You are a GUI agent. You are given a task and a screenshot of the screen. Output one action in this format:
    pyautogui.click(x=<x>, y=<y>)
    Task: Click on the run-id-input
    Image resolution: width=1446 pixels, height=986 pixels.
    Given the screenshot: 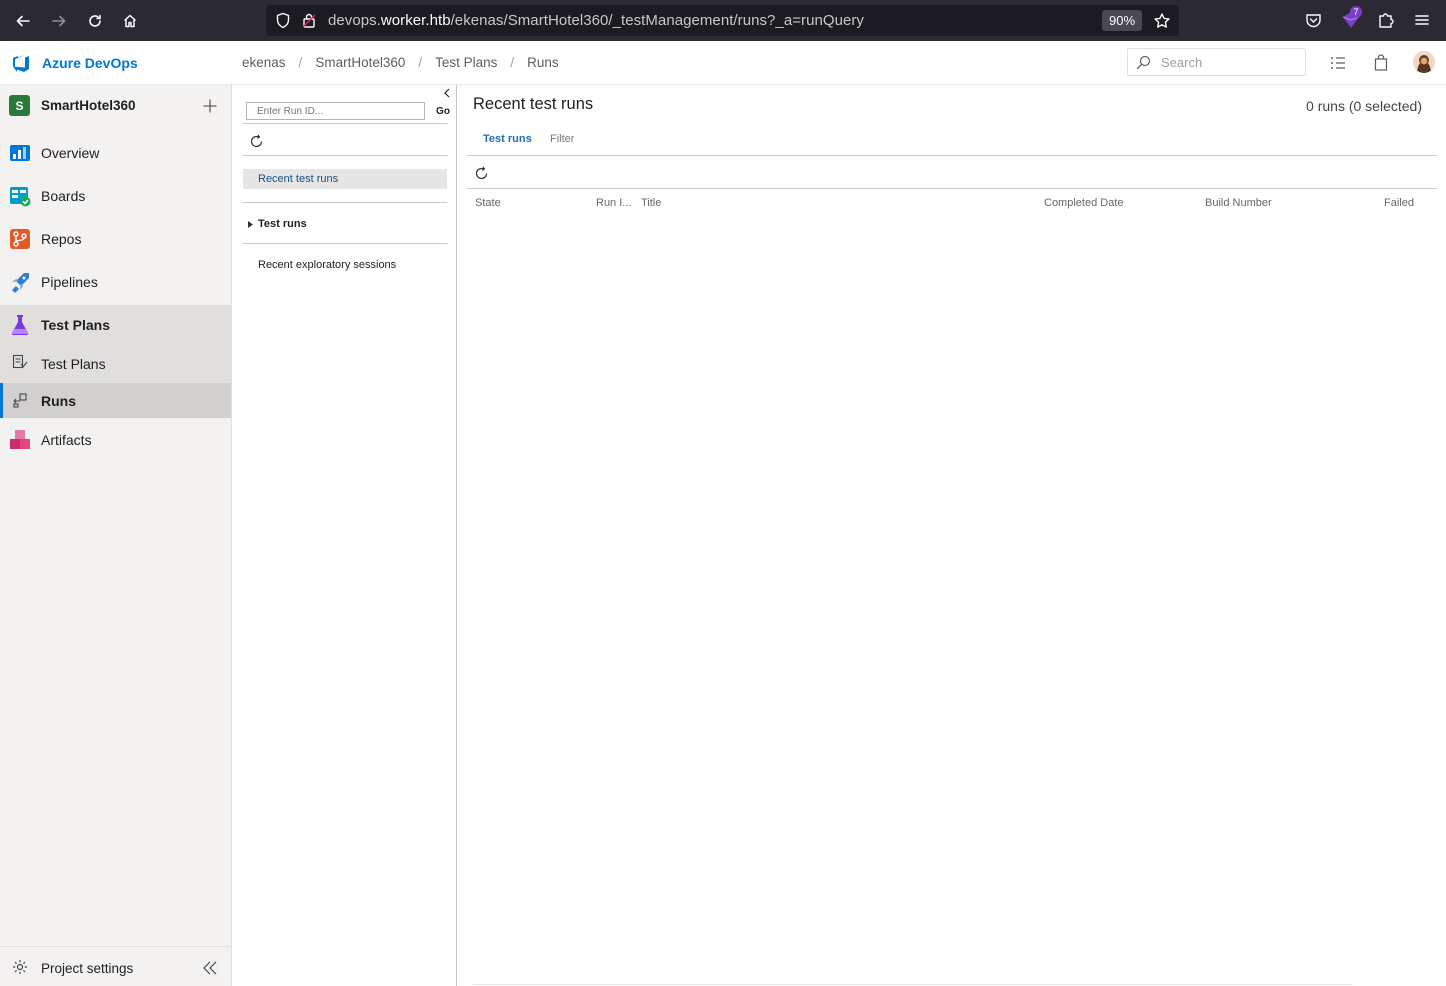 What is the action you would take?
    pyautogui.click(x=335, y=111)
    